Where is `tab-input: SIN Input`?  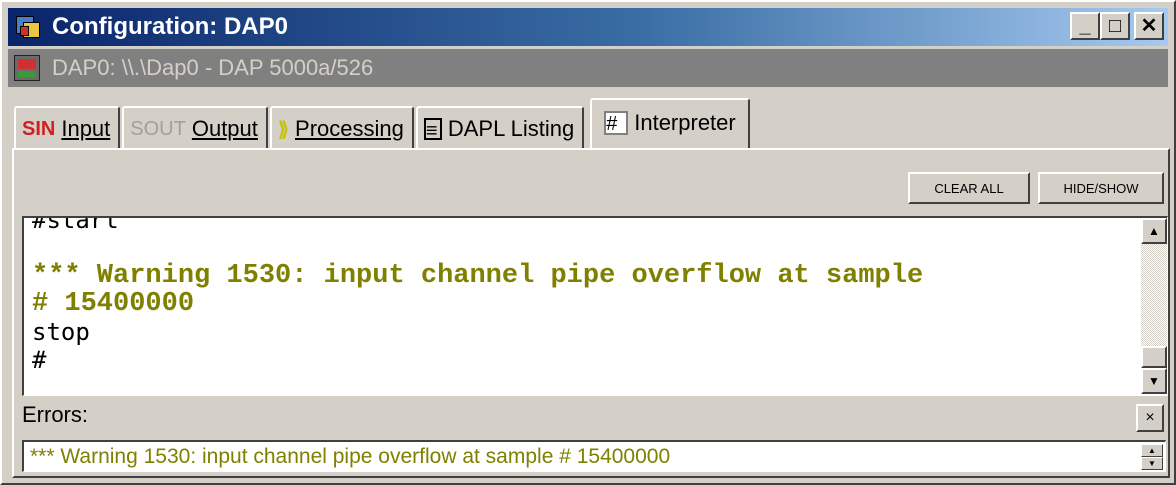
tab-input: SIN Input is located at coordinates (67, 128).